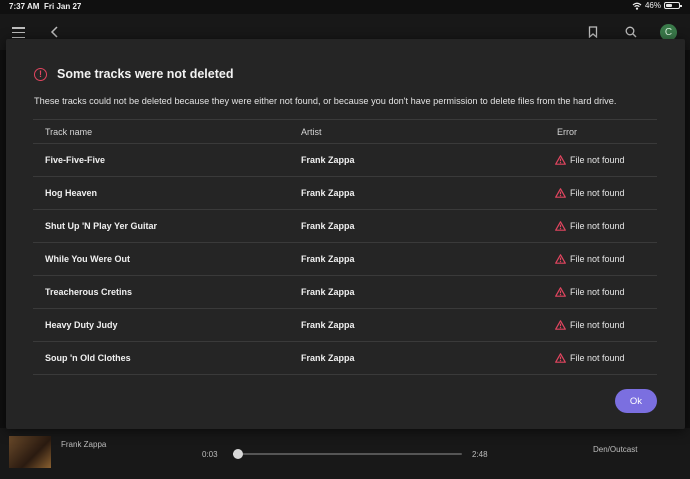 Image resolution: width=690 pixels, height=479 pixels. What do you see at coordinates (237, 454) in the screenshot?
I see `progress-thumb` at bounding box center [237, 454].